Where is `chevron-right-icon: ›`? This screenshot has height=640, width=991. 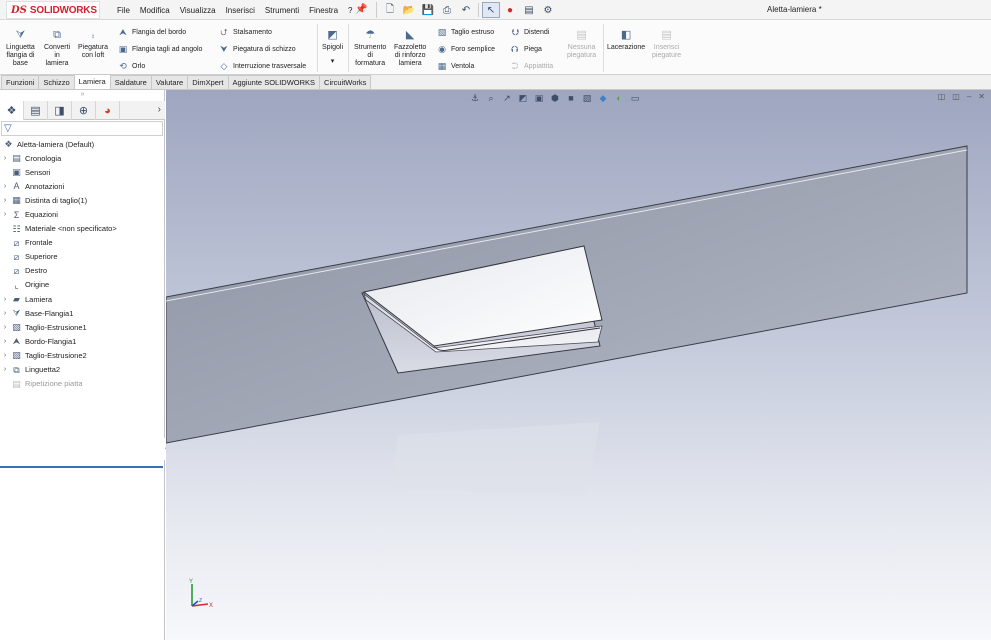 chevron-right-icon: › is located at coordinates (159, 109).